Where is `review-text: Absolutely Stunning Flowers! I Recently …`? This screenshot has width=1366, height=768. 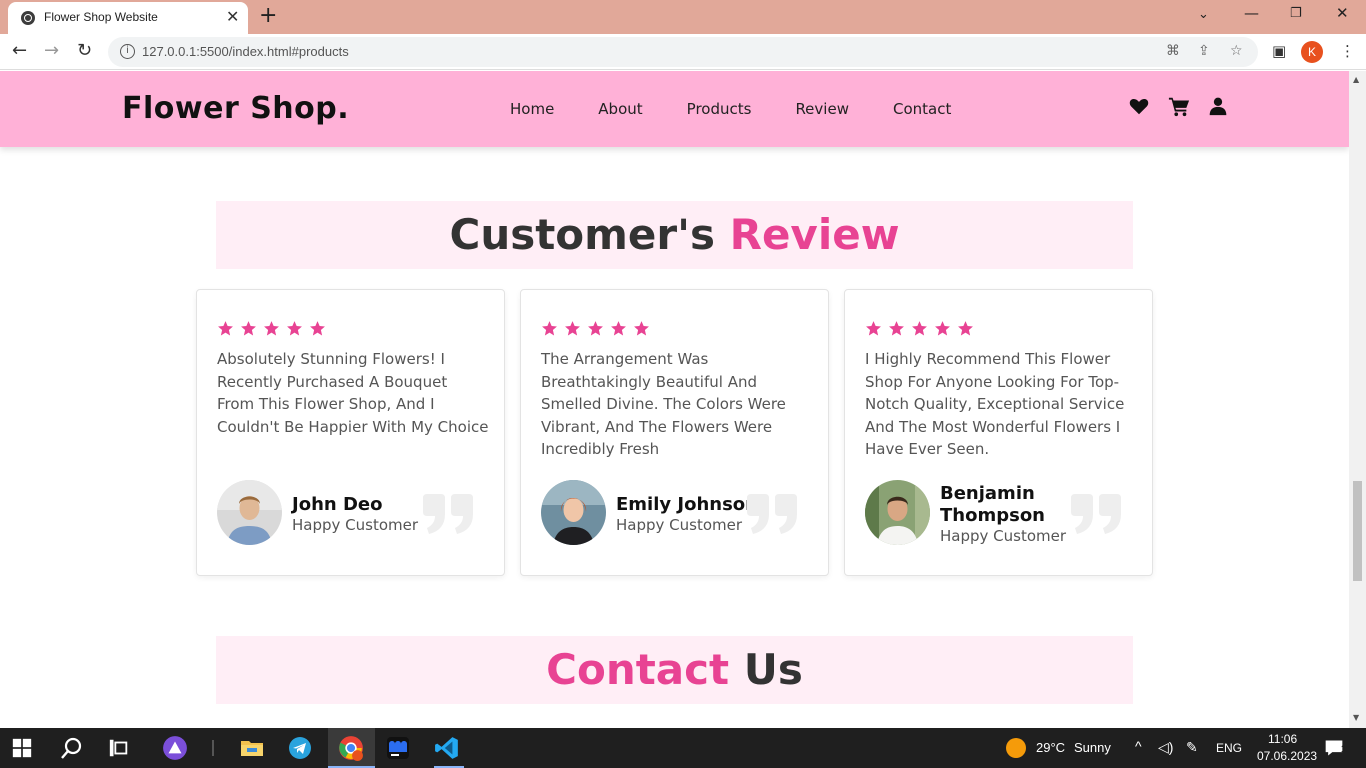 review-text: Absolutely Stunning Flowers! I Recently … is located at coordinates (353, 393).